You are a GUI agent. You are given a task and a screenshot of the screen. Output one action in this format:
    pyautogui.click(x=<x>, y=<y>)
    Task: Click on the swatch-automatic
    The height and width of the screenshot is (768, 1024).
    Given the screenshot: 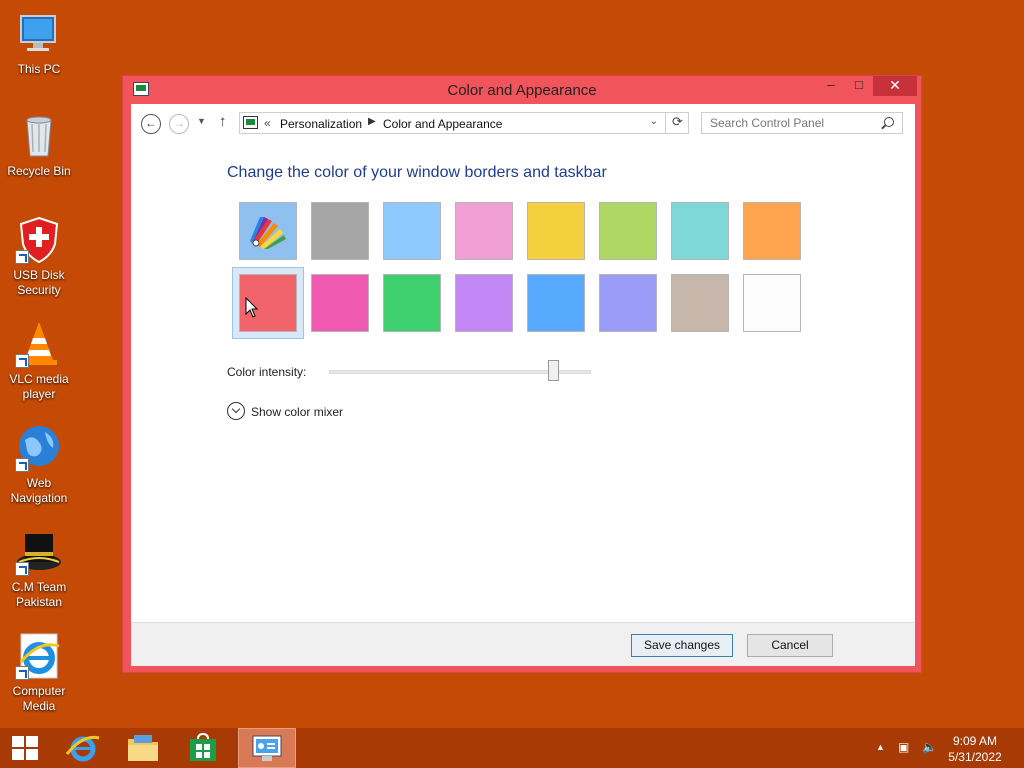 What is the action you would take?
    pyautogui.click(x=268, y=231)
    